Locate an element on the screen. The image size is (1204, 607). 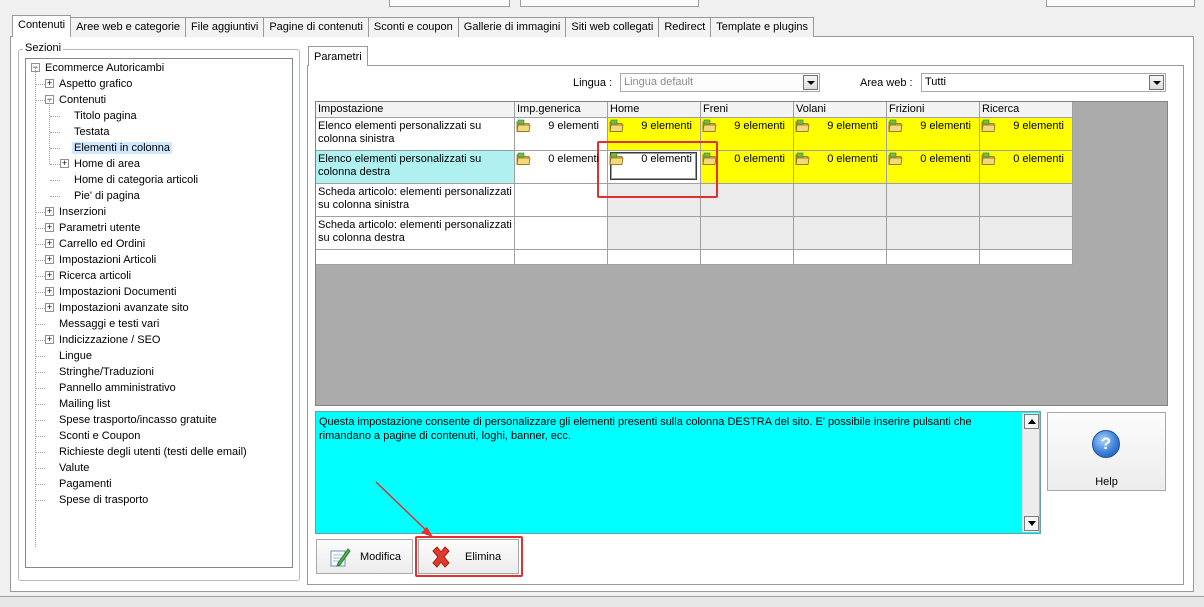
tree-item: Carrello ed Ordini is located at coordinates (102, 244).